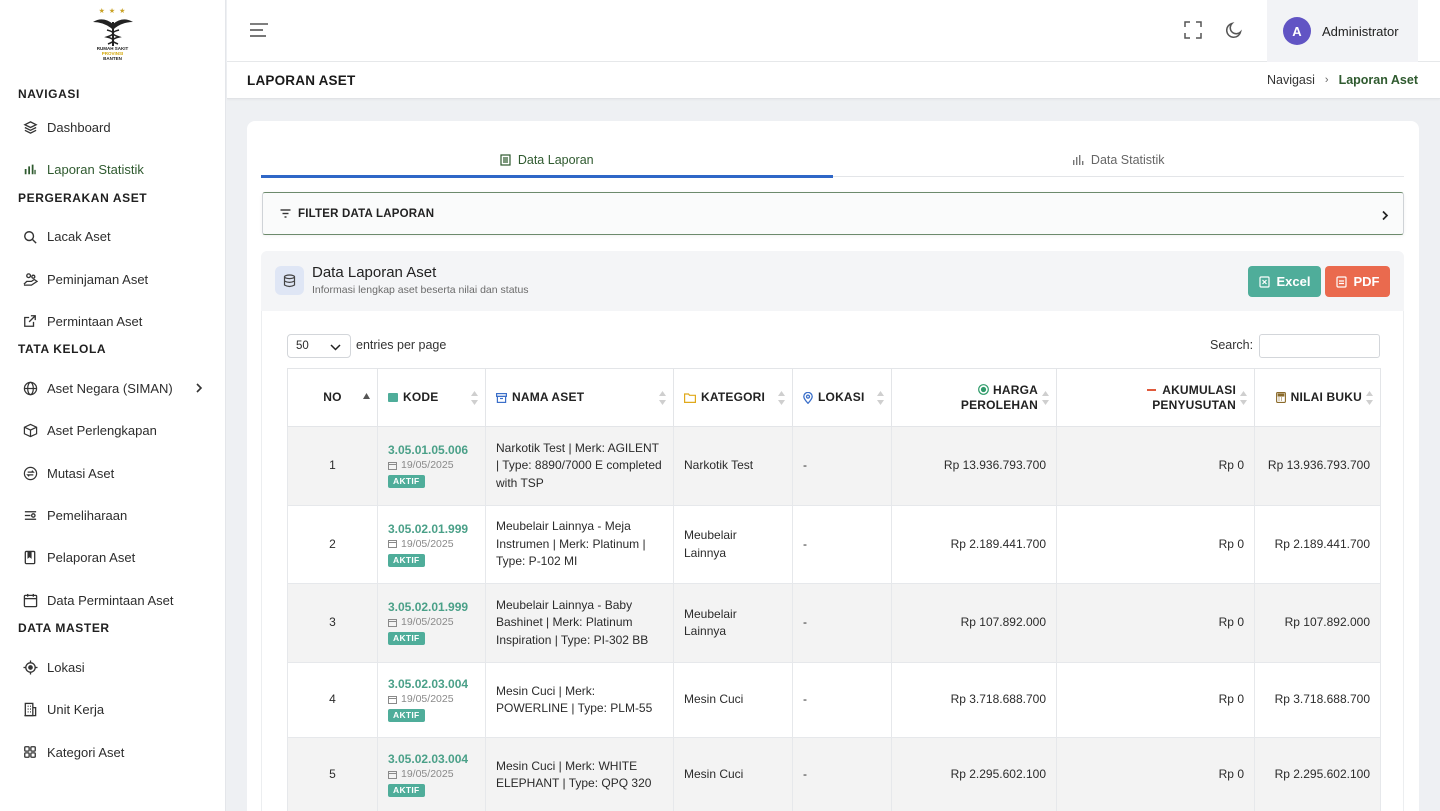  I want to click on sidebar-item-aset-perlengkapan: Aset Perlengkapan, so click(112, 431).